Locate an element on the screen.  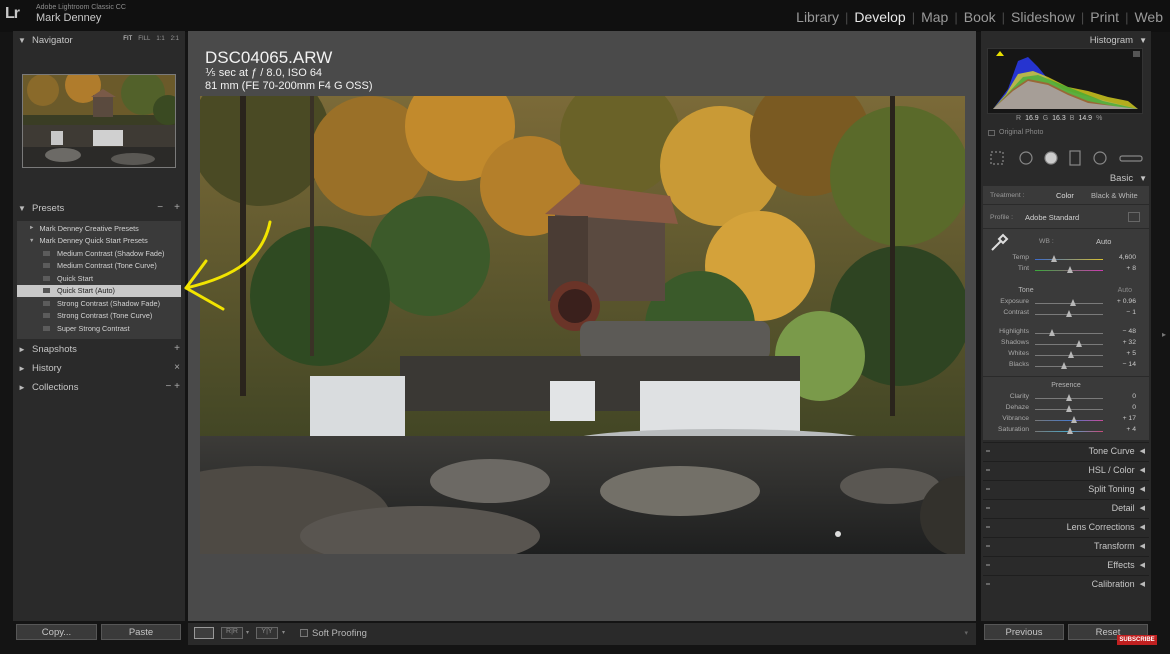
original-photo-checkbox is located at coordinates (991, 133).